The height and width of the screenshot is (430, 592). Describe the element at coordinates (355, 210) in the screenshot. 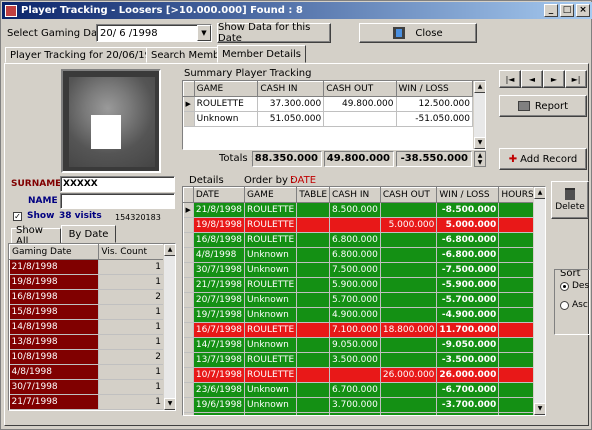

I see `details-cell: 8.500.000` at that location.